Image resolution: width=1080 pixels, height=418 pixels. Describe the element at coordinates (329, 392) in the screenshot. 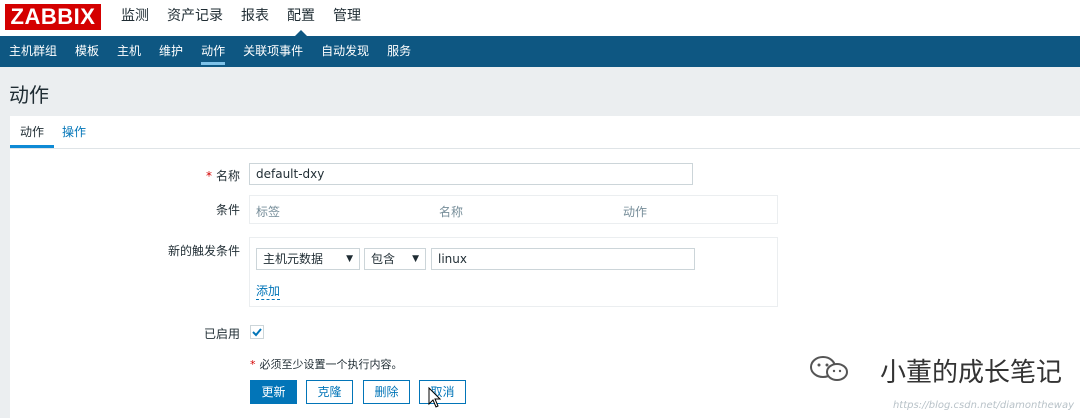

I see `clone-button: 克隆` at that location.